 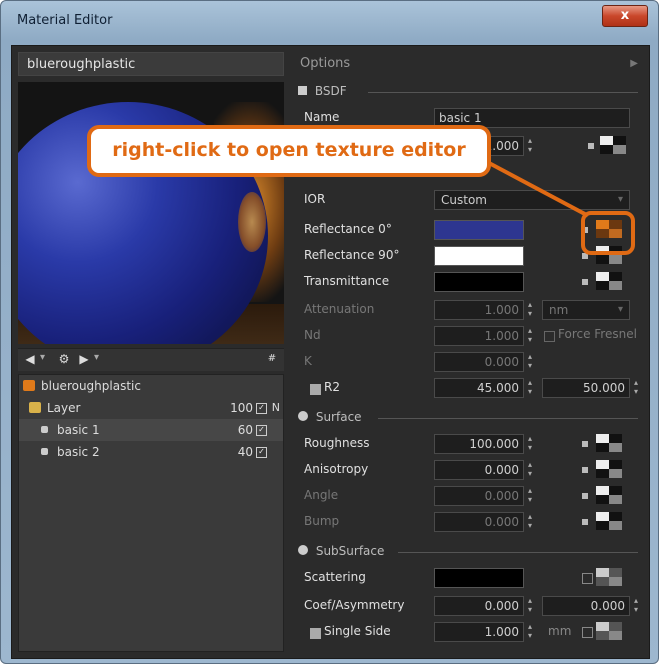 I want to click on weight-texture-button, so click(x=614, y=146).